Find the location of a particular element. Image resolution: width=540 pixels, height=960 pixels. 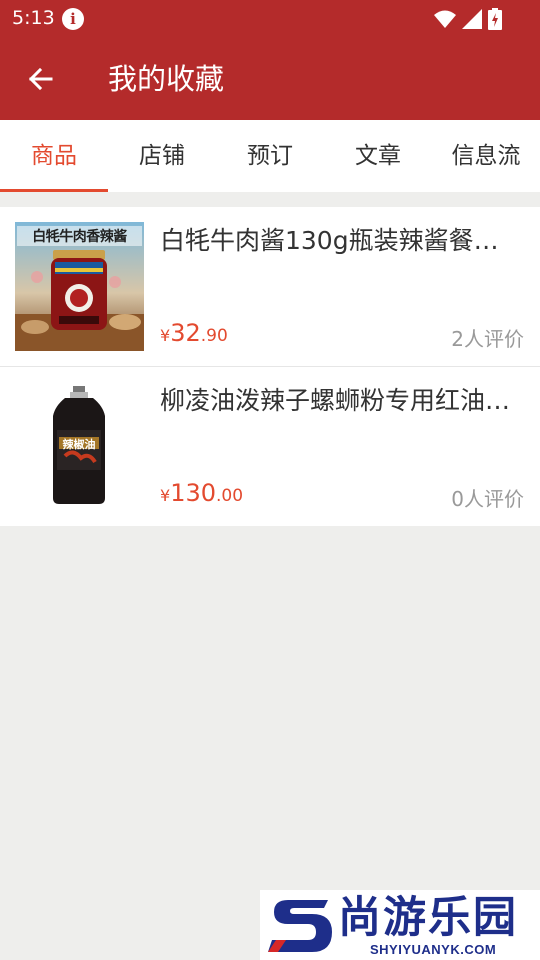

watermark-logo-icon is located at coordinates (300, 926).